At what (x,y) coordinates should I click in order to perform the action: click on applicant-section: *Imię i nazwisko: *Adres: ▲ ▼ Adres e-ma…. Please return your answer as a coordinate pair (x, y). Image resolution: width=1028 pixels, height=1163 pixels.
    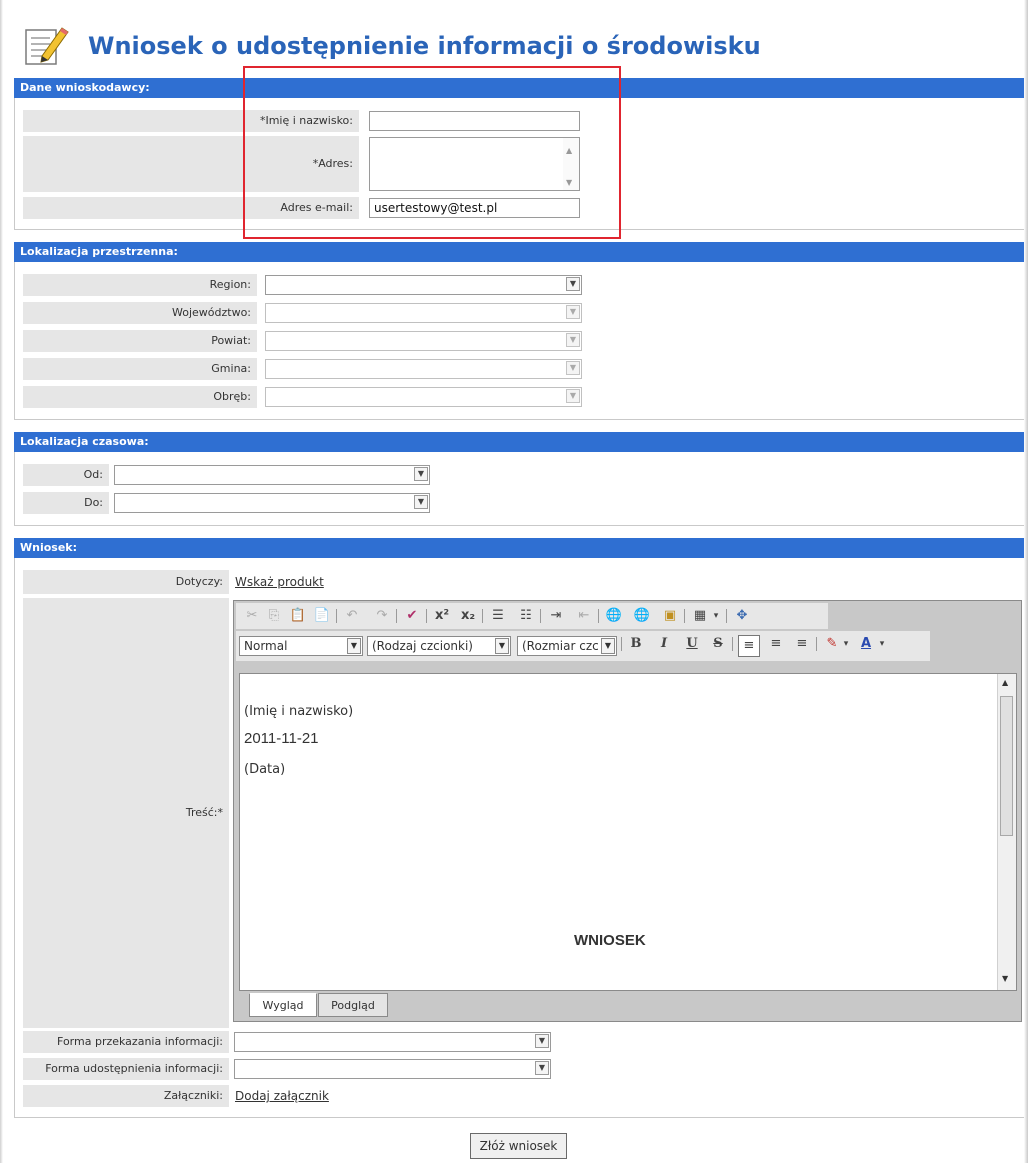
    Looking at the image, I should click on (521, 164).